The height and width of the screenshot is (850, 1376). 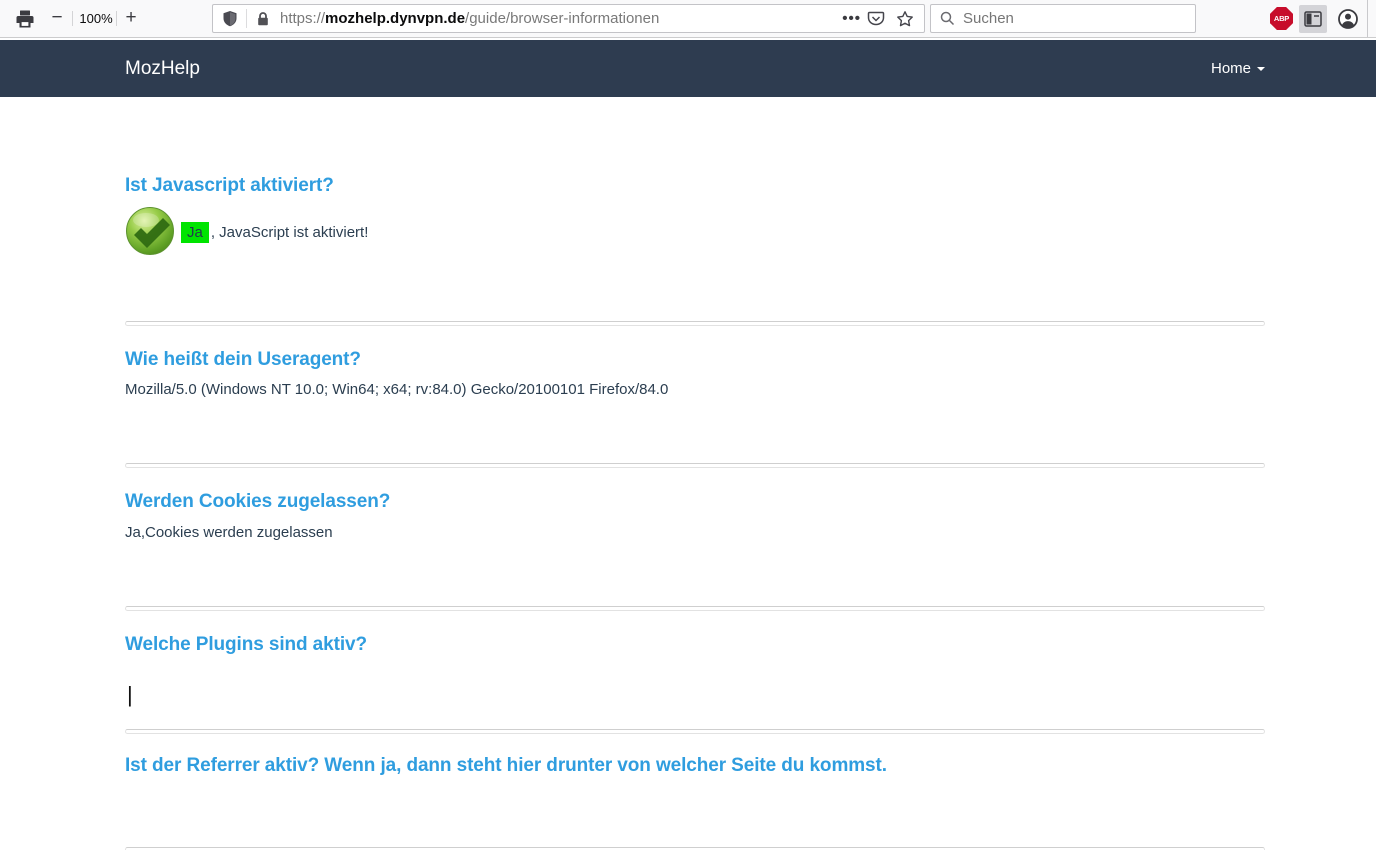 I want to click on account-person-icon, so click(x=1348, y=19).